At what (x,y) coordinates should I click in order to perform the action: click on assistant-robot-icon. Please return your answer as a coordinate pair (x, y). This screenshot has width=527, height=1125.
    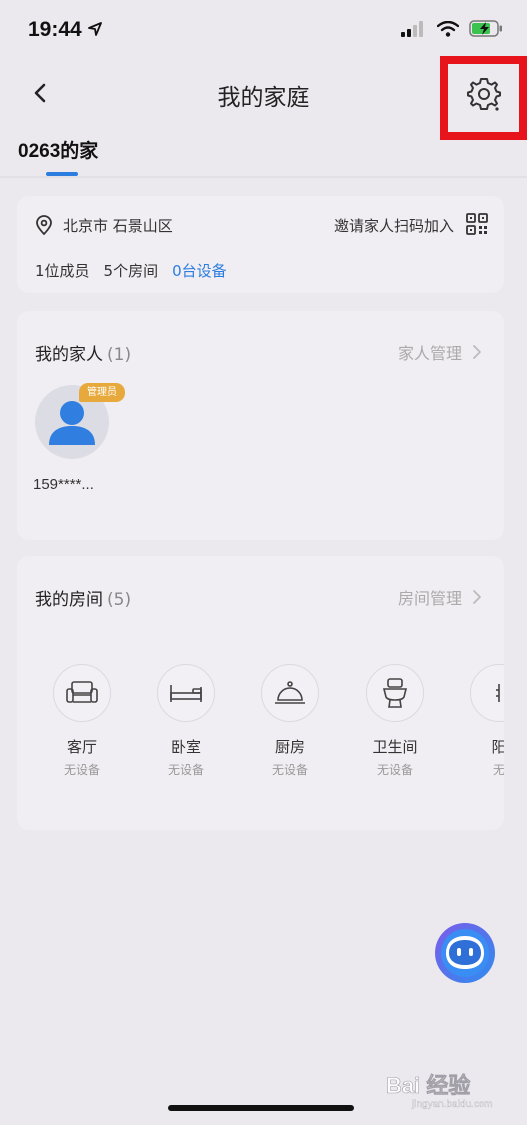
    Looking at the image, I should click on (465, 953).